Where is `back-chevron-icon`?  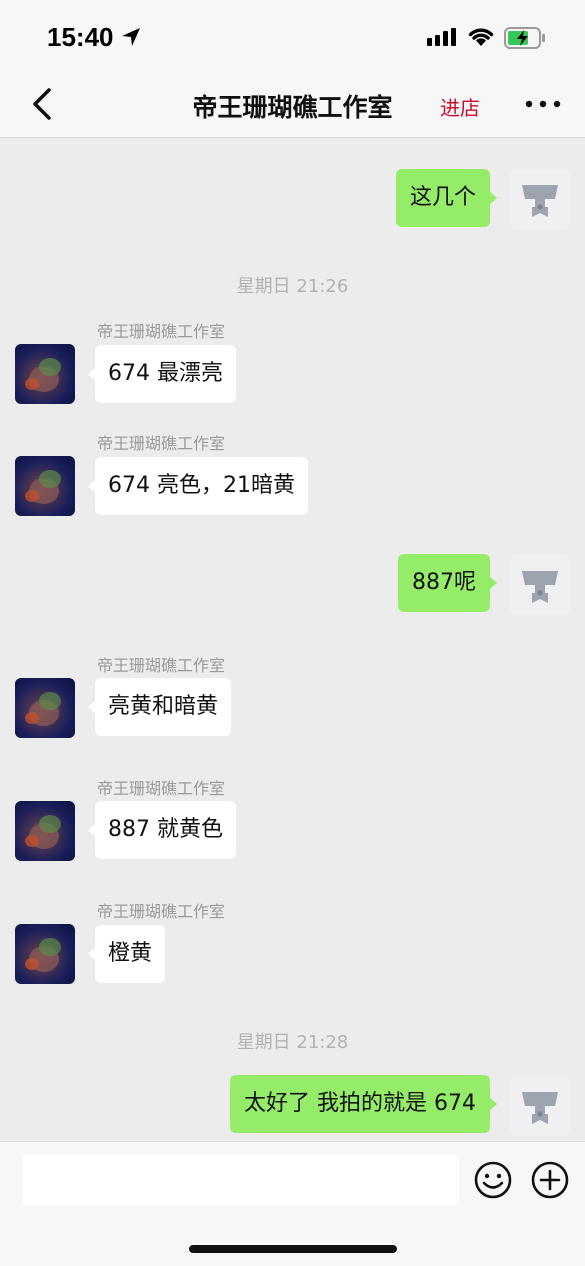 back-chevron-icon is located at coordinates (43, 104).